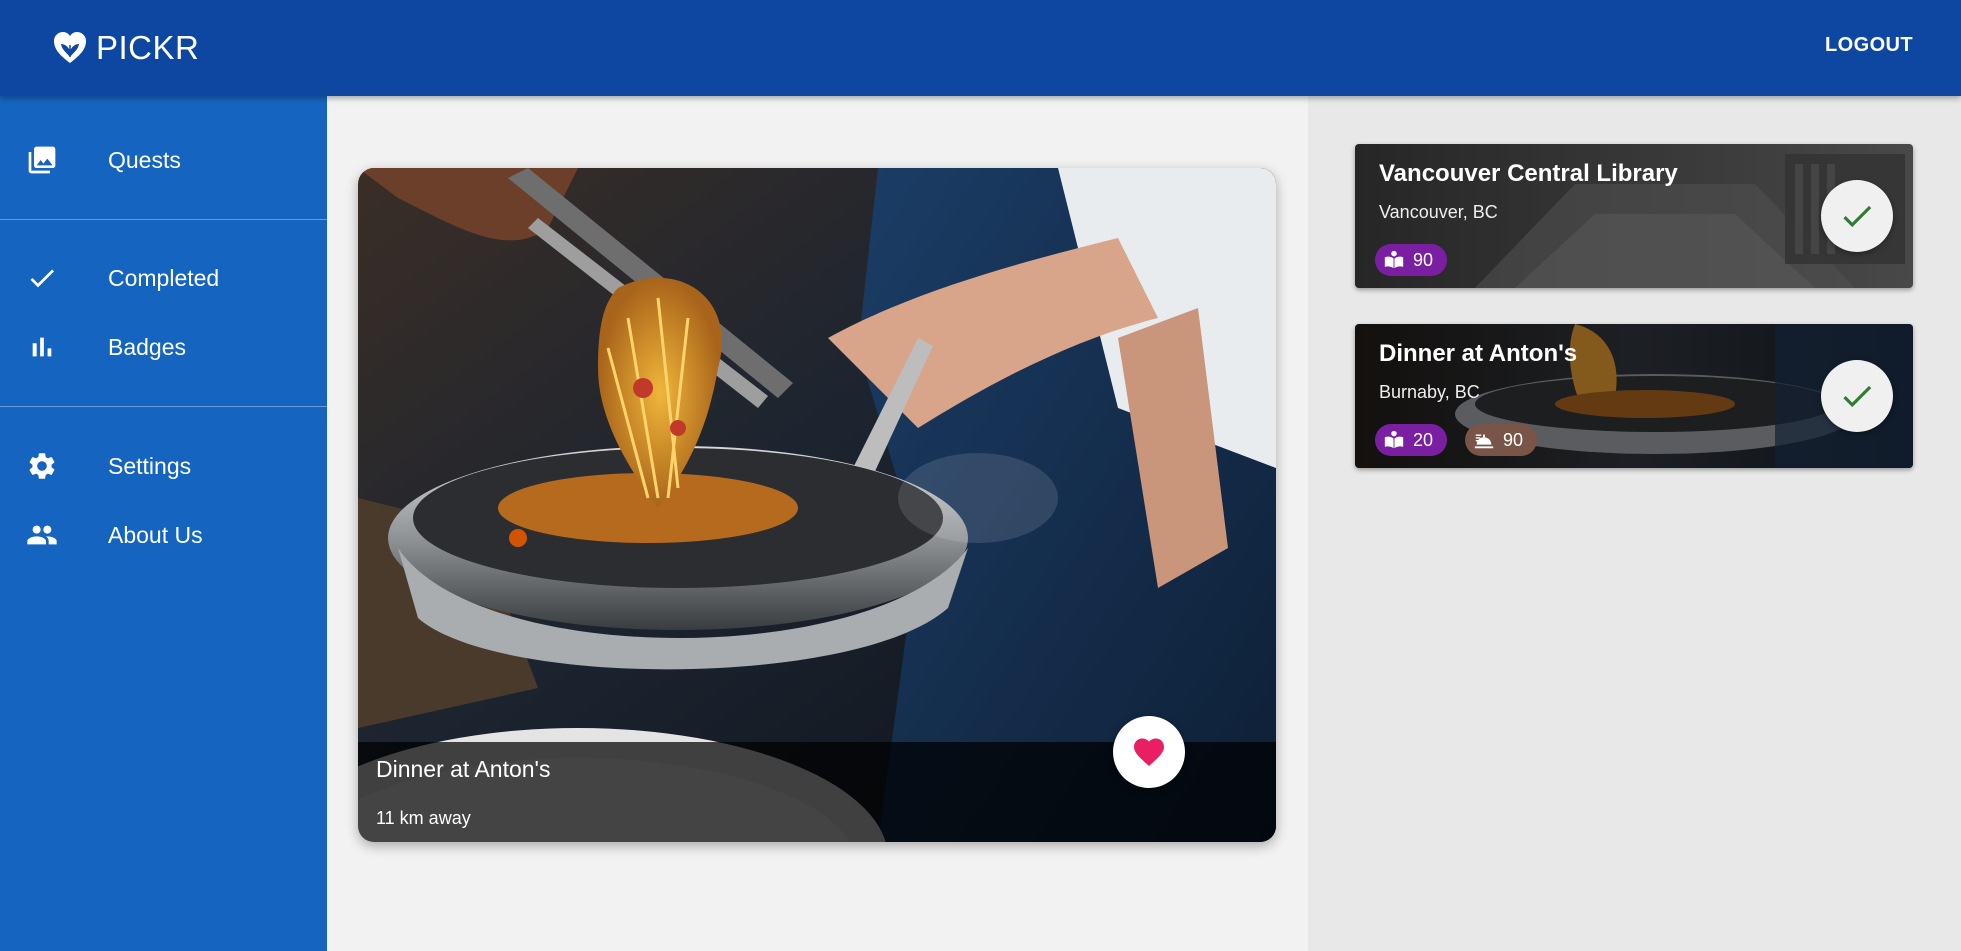  What do you see at coordinates (42, 347) in the screenshot?
I see `bar-chart-icon` at bounding box center [42, 347].